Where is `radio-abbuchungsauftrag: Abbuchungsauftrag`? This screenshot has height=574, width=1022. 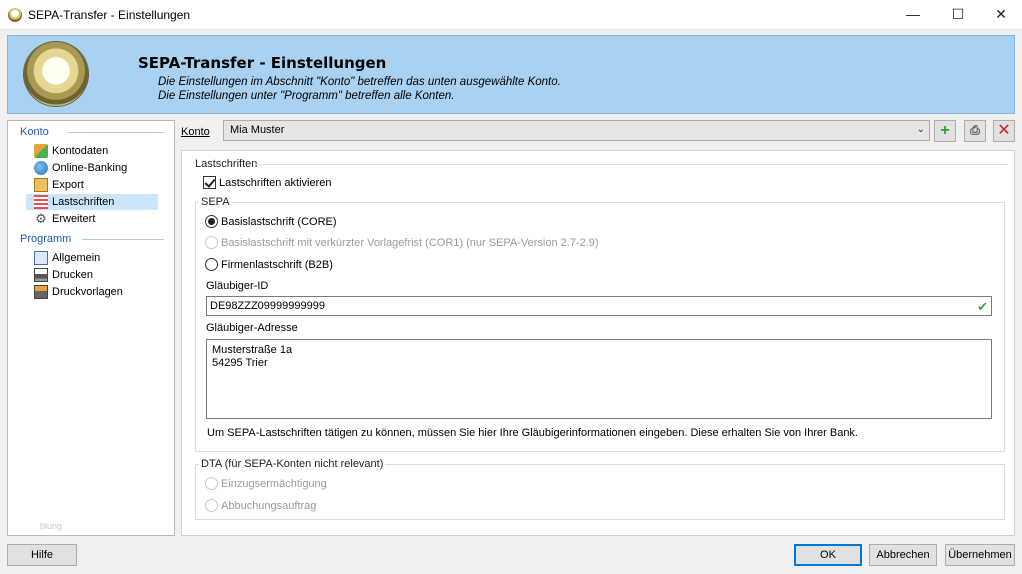 radio-abbuchungsauftrag: Abbuchungsauftrag is located at coordinates (260, 505).